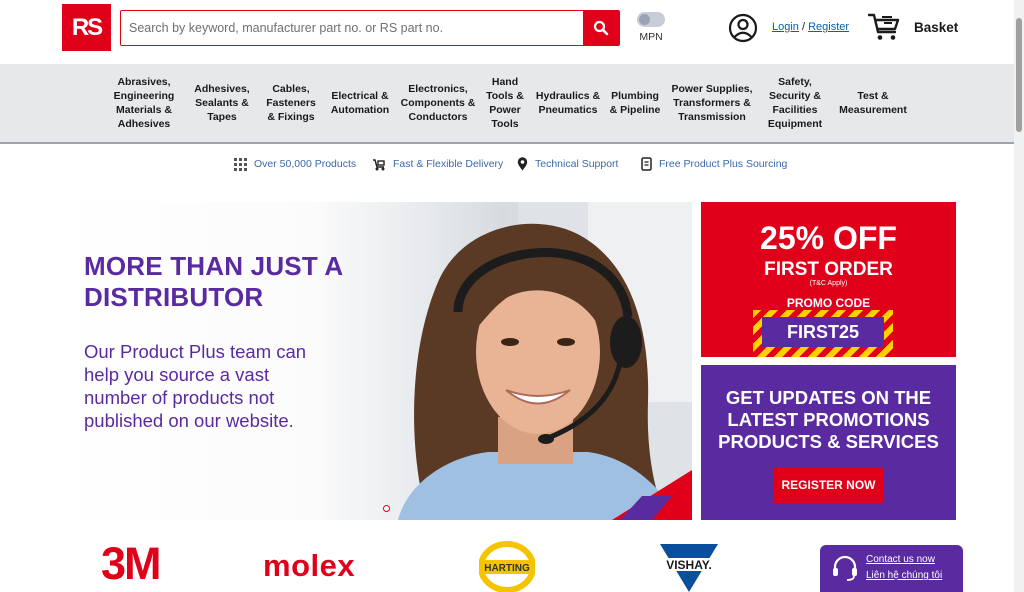 This screenshot has height=592, width=1024. I want to click on usp-sourcing: Free Product Plus Sourcing, so click(714, 164).